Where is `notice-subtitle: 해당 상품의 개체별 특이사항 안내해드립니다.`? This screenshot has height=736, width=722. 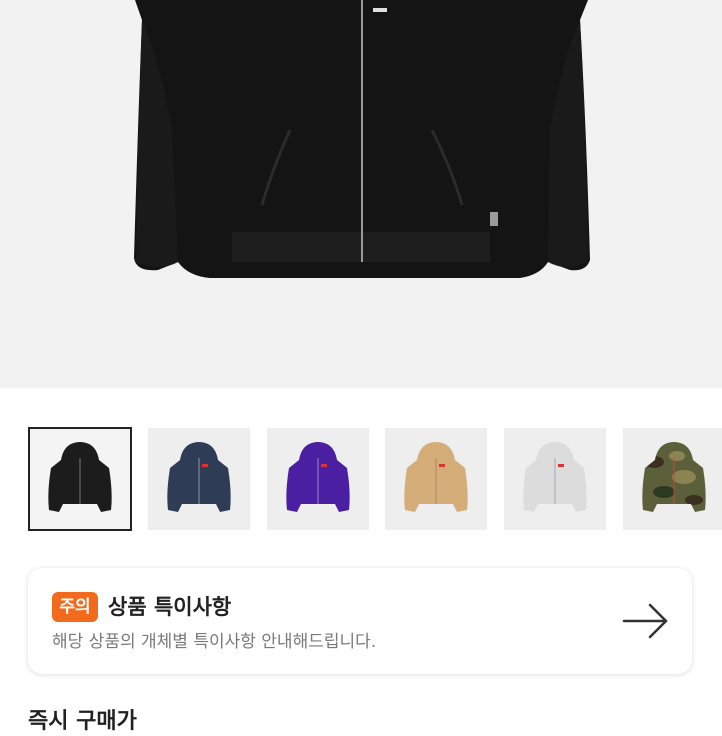 notice-subtitle: 해당 상품의 개체별 특이사항 안내해드립니다. is located at coordinates (214, 642).